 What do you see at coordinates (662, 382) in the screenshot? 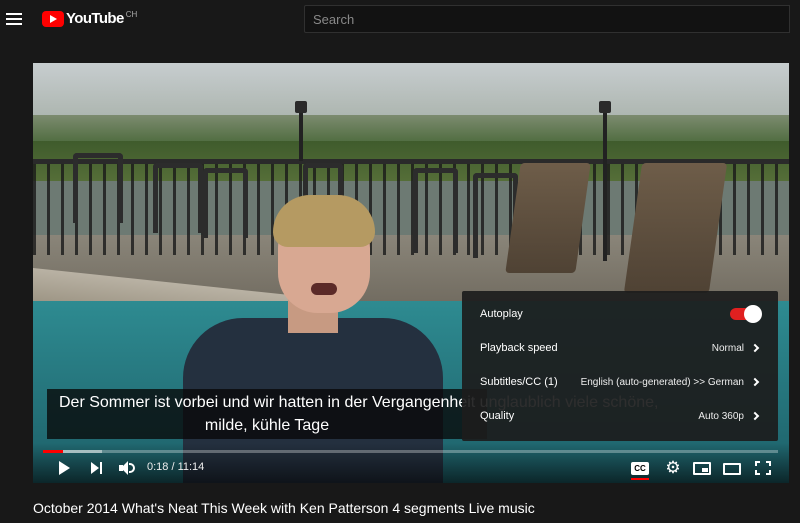
I see `subtitles-value: English (auto-generated) >> German` at bounding box center [662, 382].